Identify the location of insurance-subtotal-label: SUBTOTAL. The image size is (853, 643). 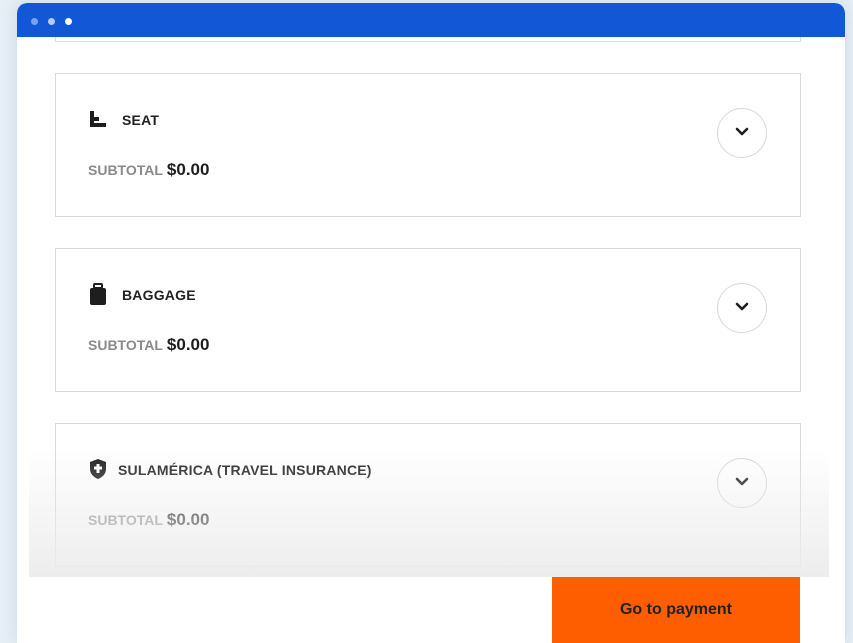
(125, 520).